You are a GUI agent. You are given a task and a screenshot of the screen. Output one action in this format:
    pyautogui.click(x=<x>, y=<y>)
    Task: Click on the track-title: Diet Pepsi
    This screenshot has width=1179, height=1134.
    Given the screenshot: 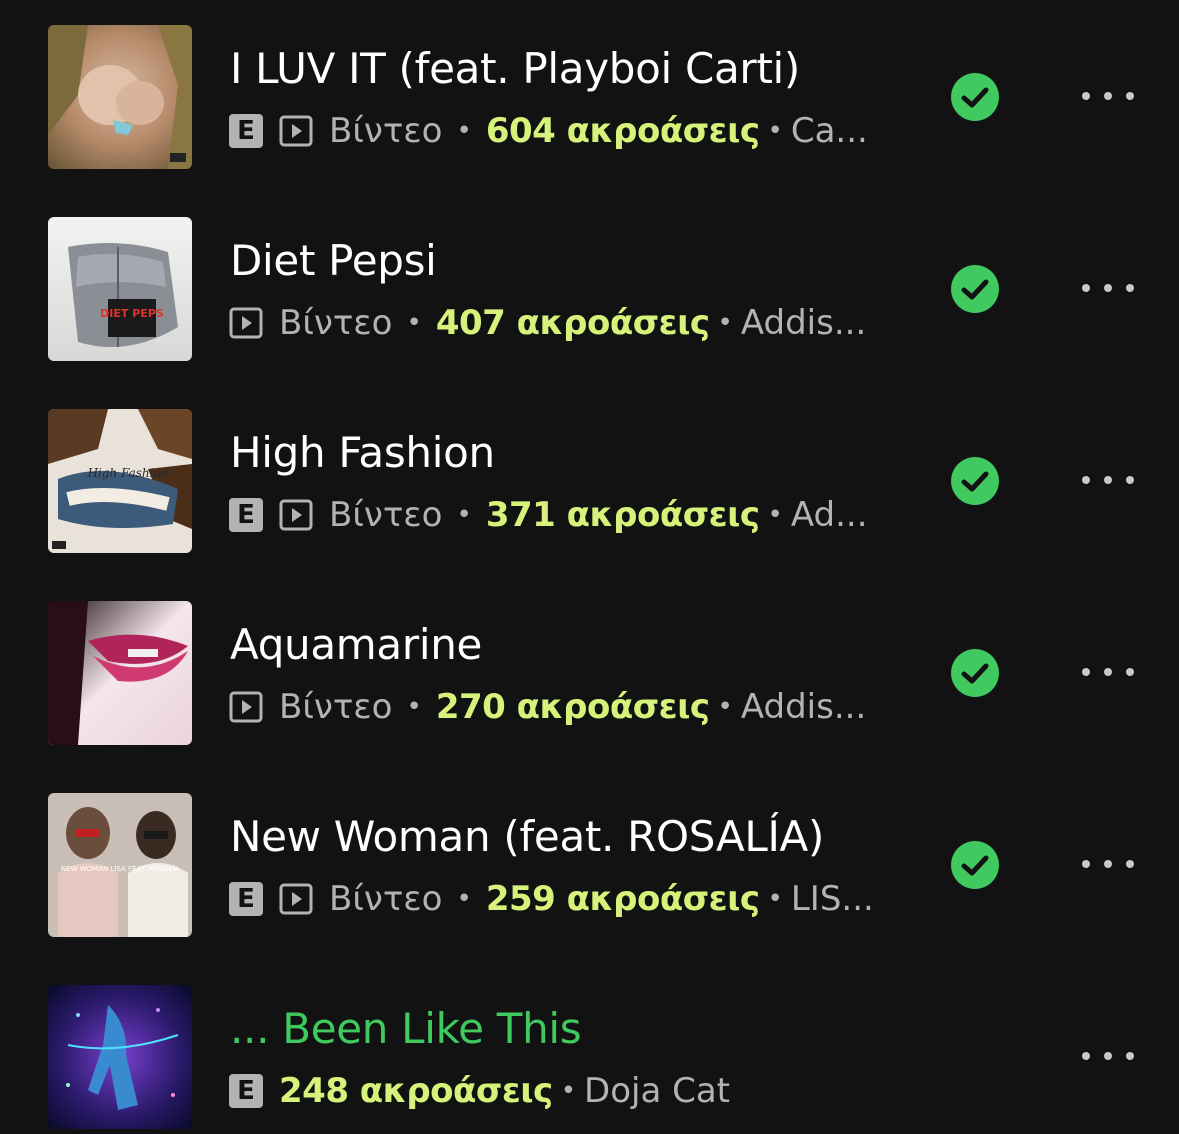 What is the action you would take?
    pyautogui.click(x=333, y=260)
    